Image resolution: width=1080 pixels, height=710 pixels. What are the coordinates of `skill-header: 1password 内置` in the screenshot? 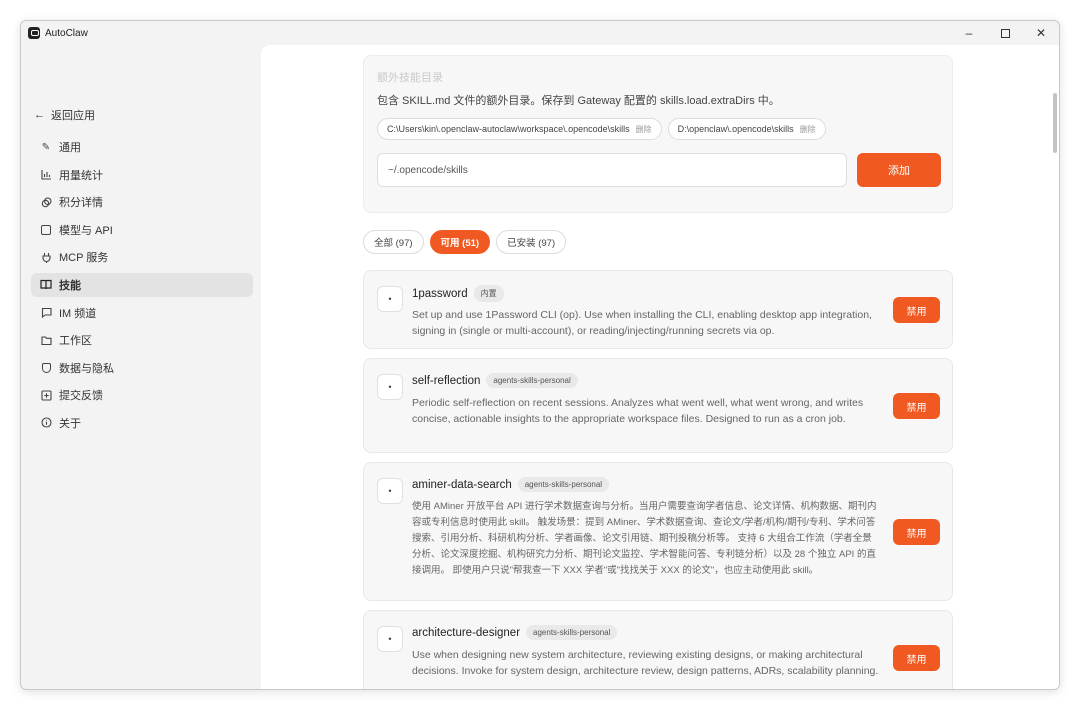 It's located at (458, 293).